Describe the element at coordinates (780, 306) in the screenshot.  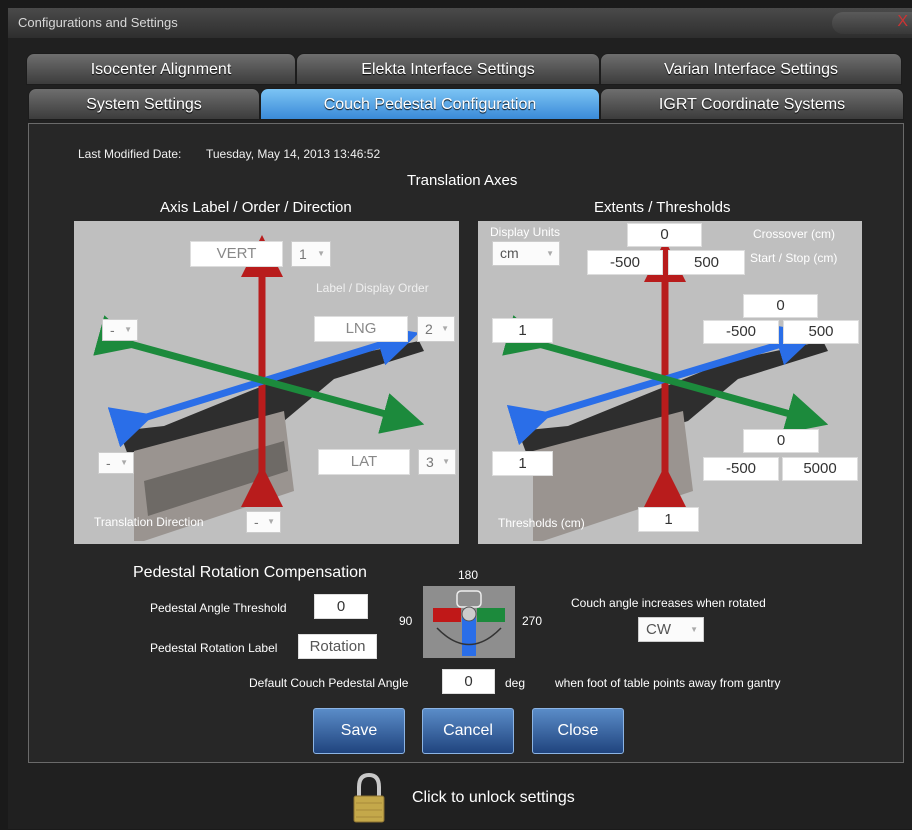
I see `lng-crossover-field: 0` at that location.